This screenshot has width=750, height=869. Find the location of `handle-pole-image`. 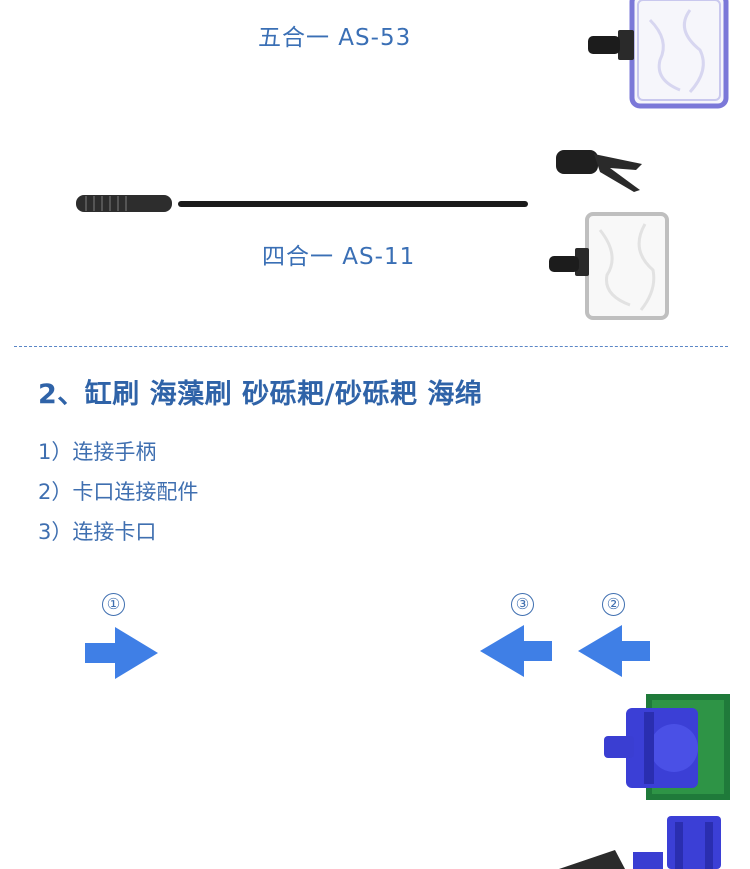

handle-pole-image is located at coordinates (302, 203).